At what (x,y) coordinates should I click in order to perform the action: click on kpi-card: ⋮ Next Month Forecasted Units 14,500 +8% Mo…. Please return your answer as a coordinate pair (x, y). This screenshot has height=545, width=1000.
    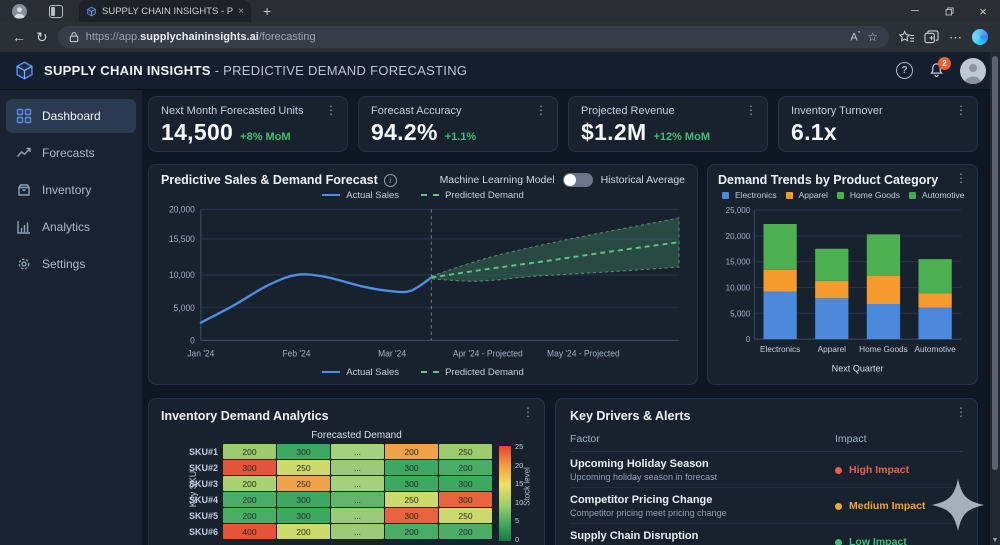
    Looking at the image, I should click on (248, 124).